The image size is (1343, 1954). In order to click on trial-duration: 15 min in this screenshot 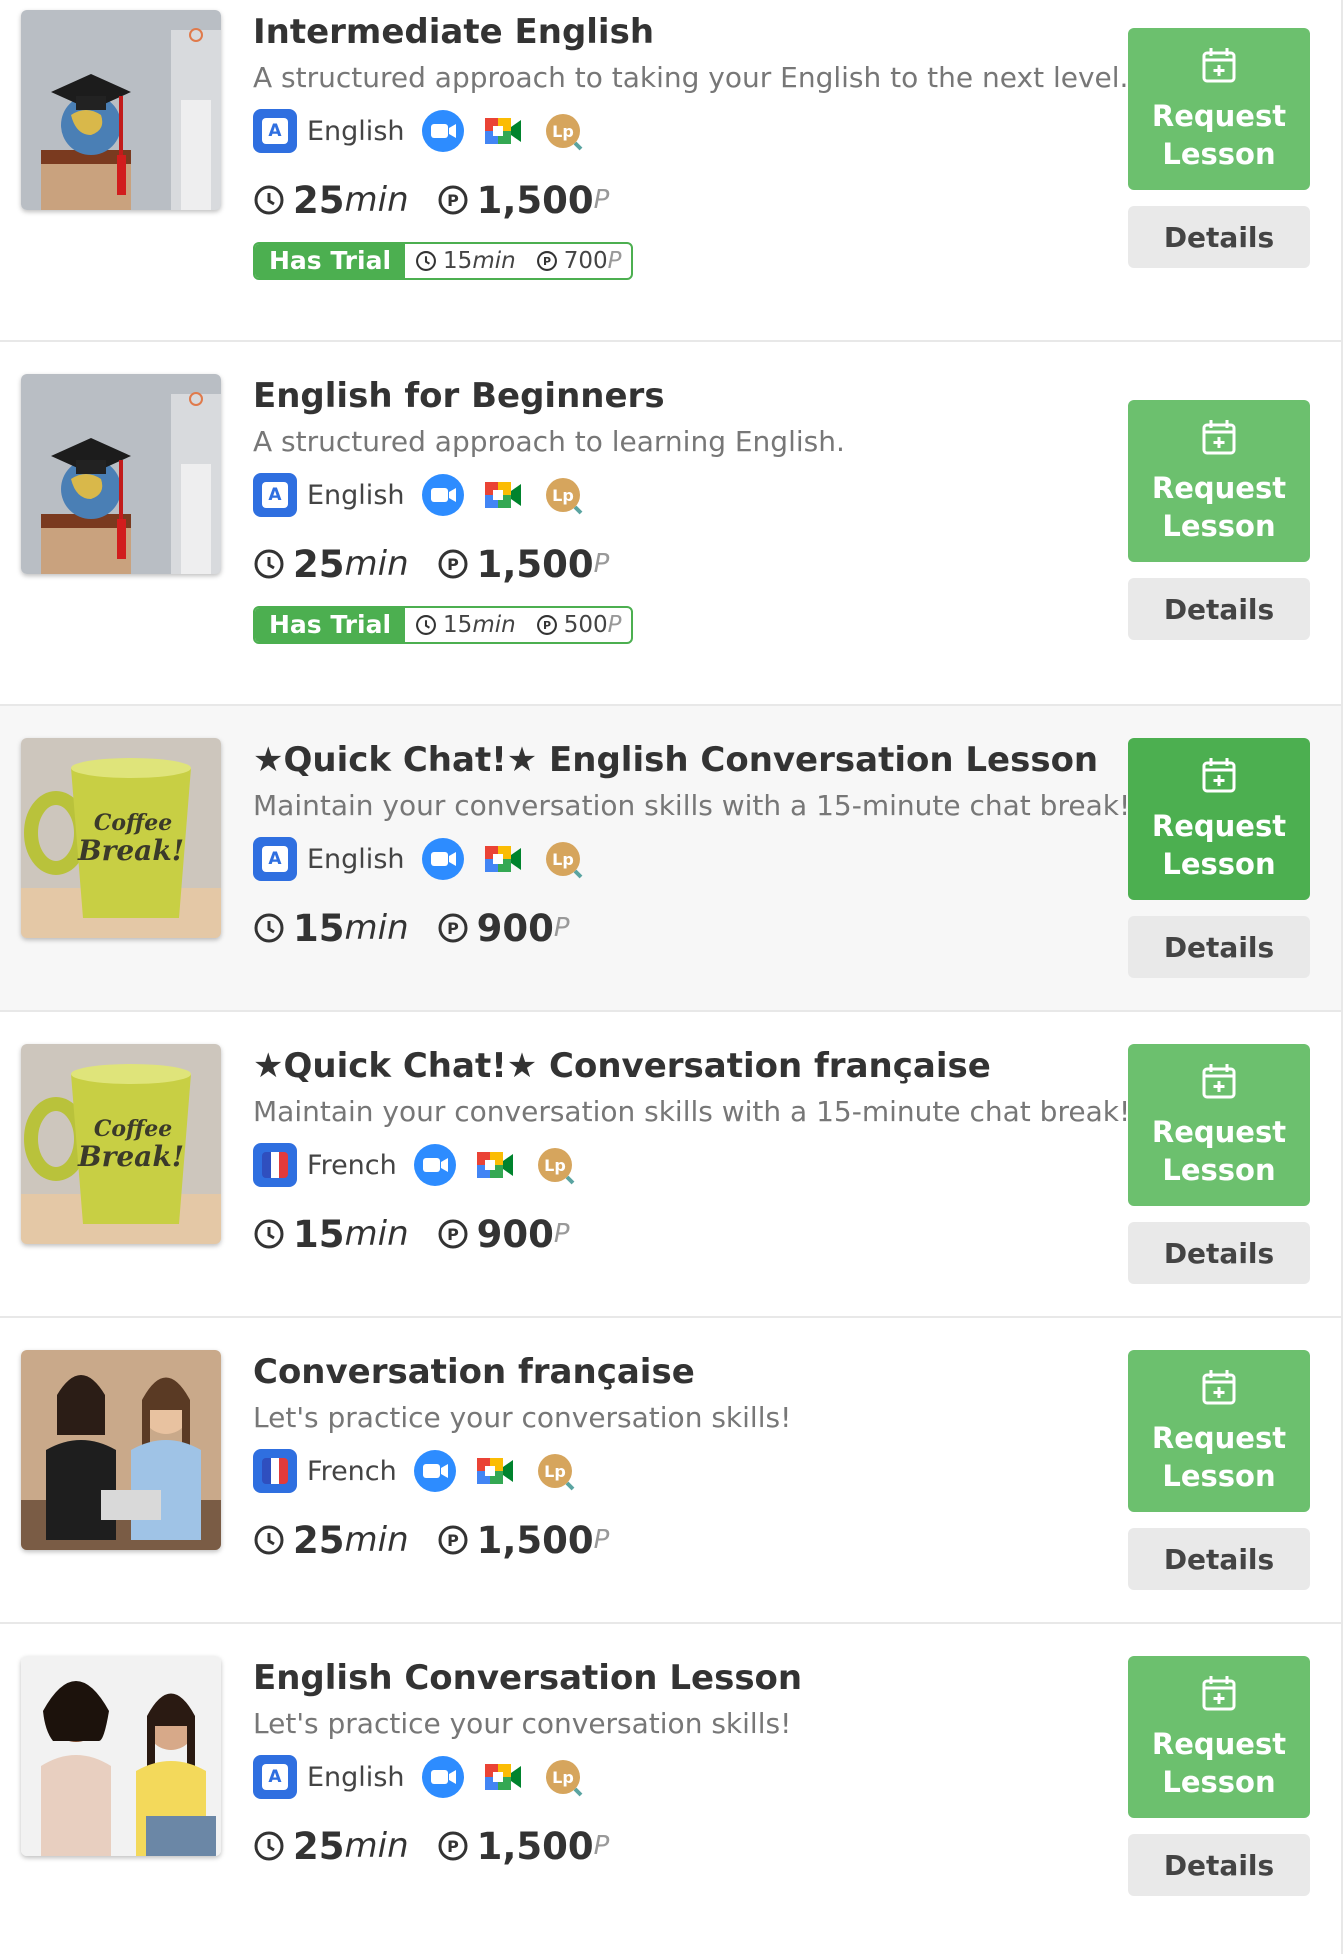, I will do `click(465, 261)`.